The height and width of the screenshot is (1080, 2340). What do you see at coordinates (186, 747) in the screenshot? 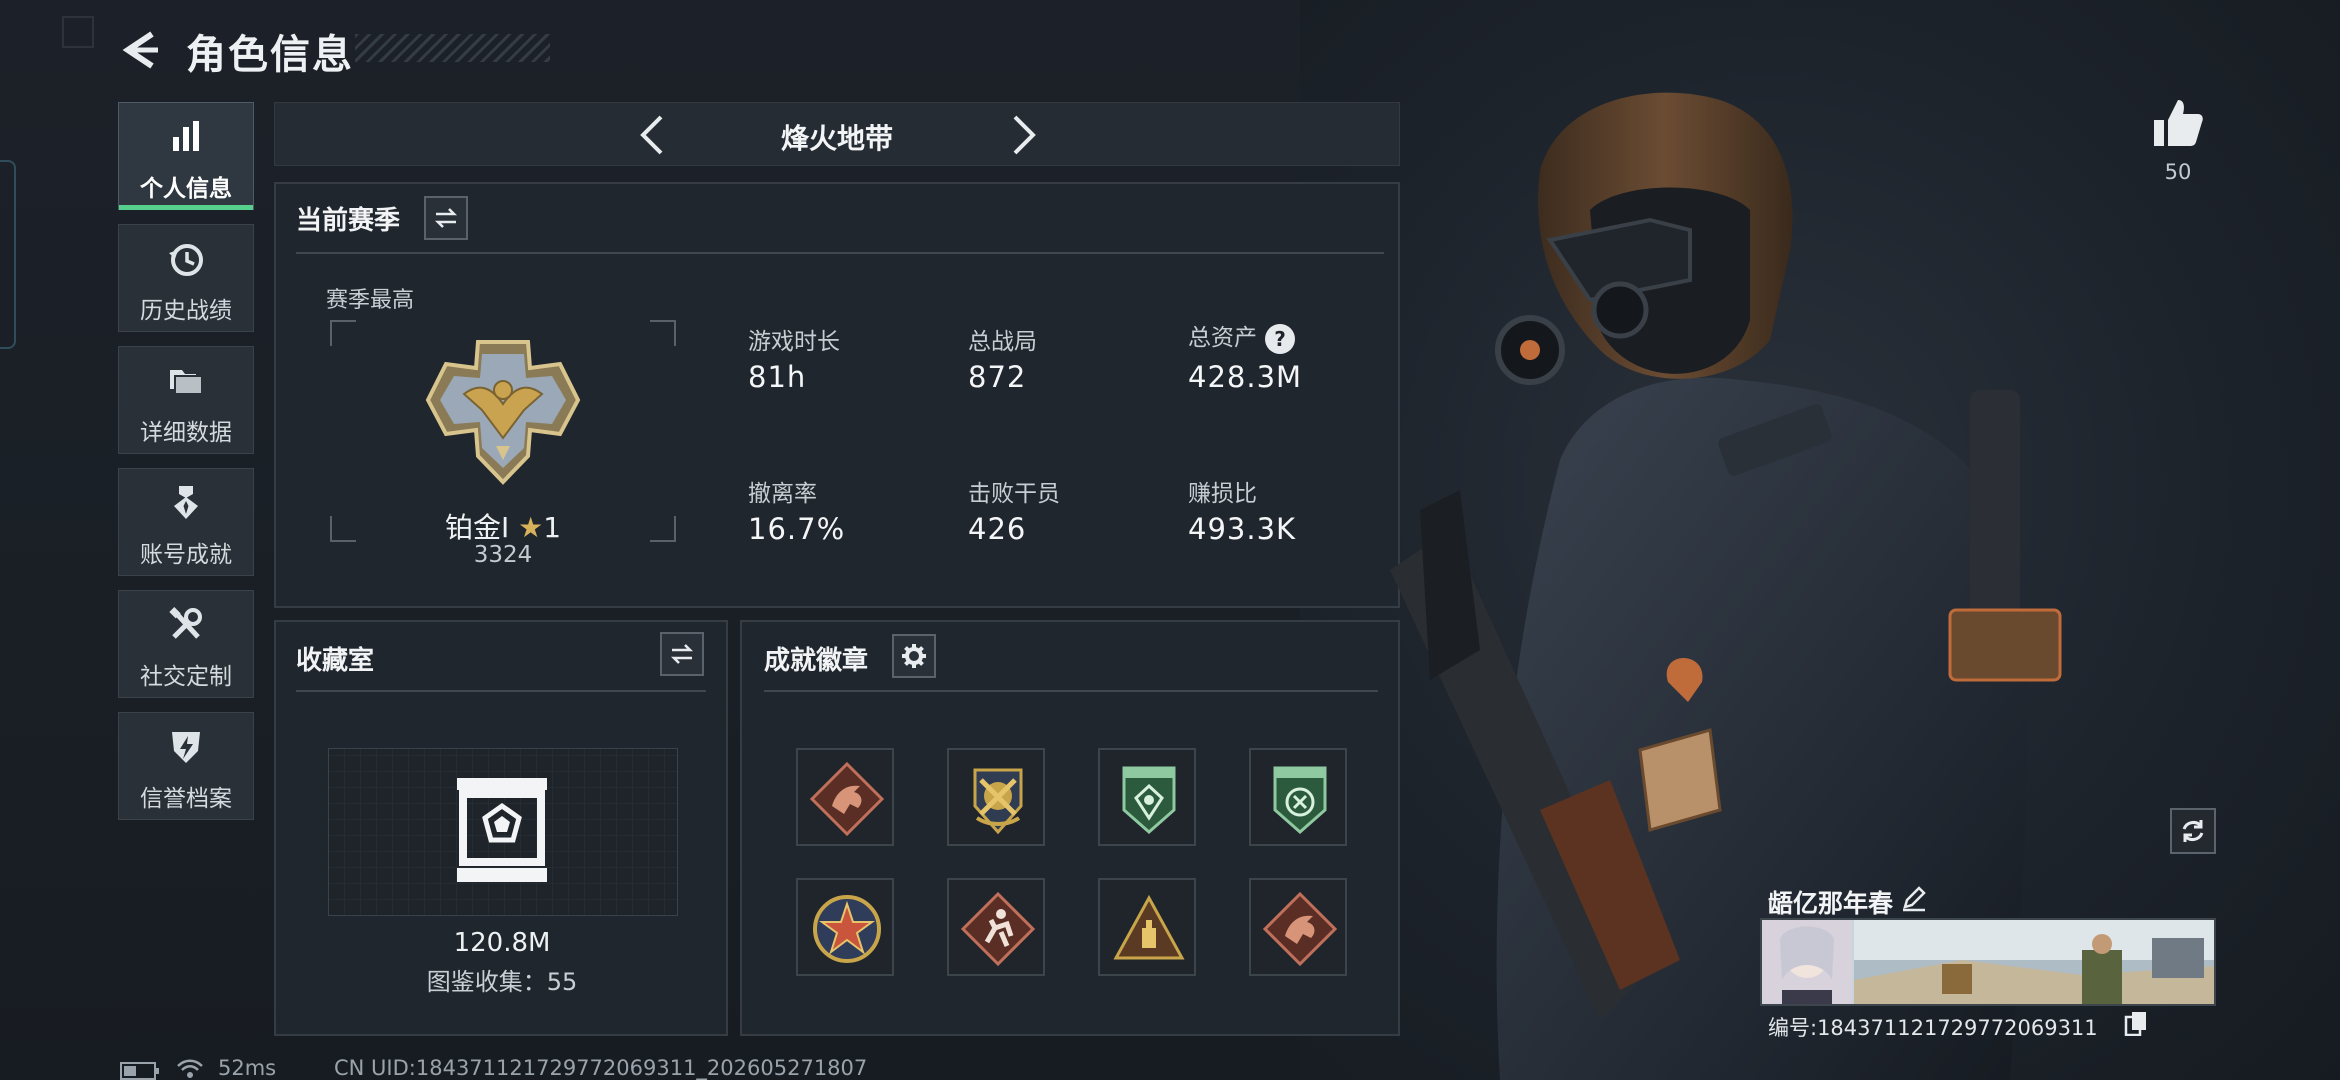
I see `shield-lightning-icon` at bounding box center [186, 747].